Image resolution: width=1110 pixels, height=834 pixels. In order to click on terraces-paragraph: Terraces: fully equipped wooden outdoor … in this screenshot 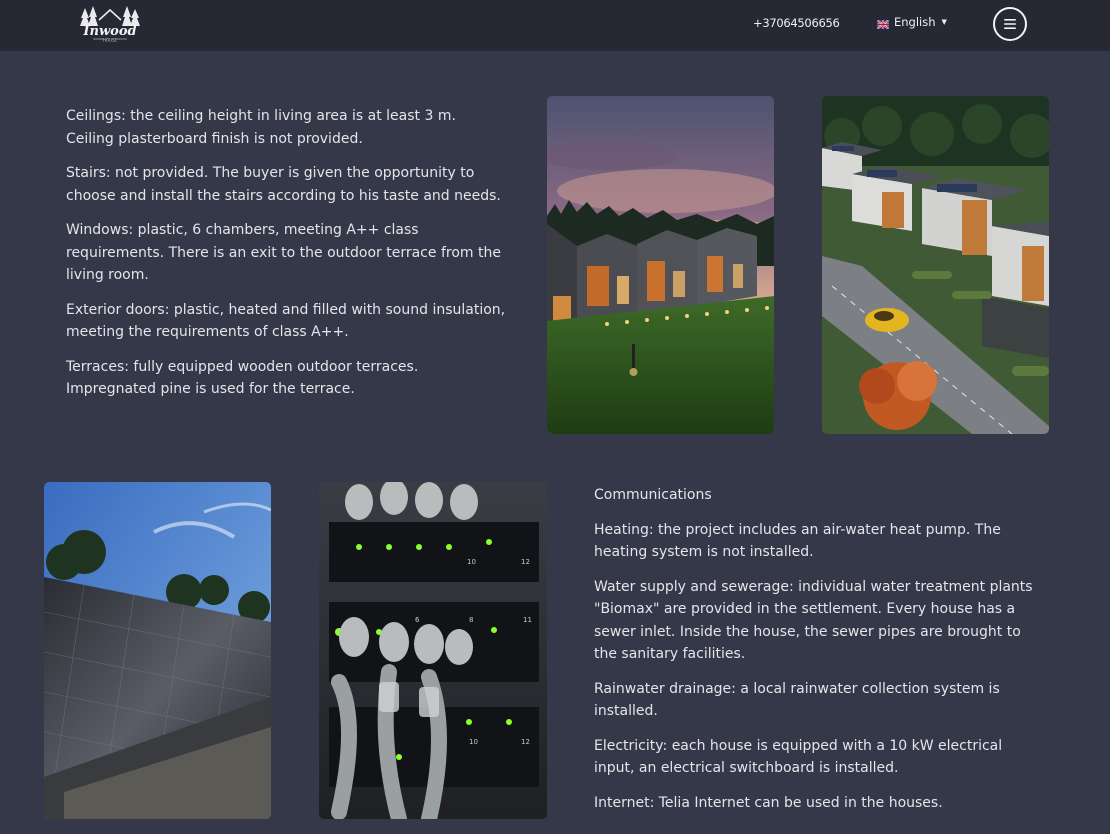, I will do `click(242, 378)`.